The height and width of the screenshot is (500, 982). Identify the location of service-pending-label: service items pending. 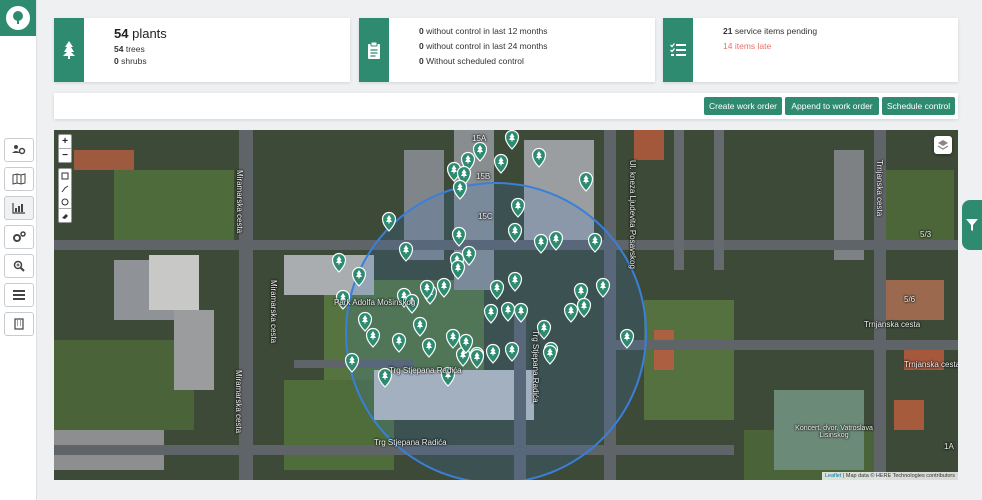
(776, 31).